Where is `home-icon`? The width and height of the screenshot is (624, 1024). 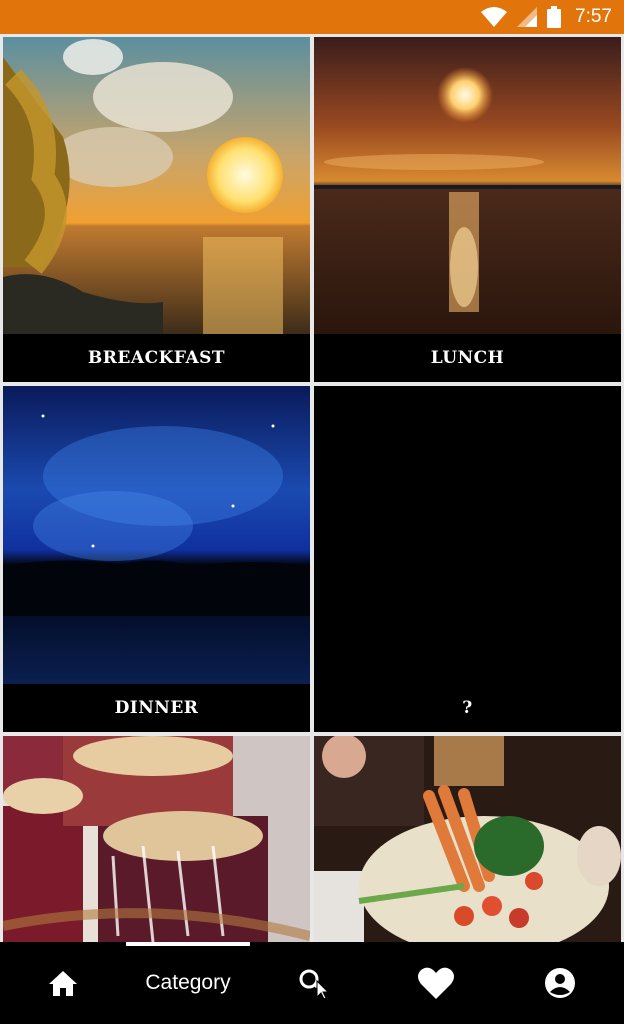
home-icon is located at coordinates (63, 983).